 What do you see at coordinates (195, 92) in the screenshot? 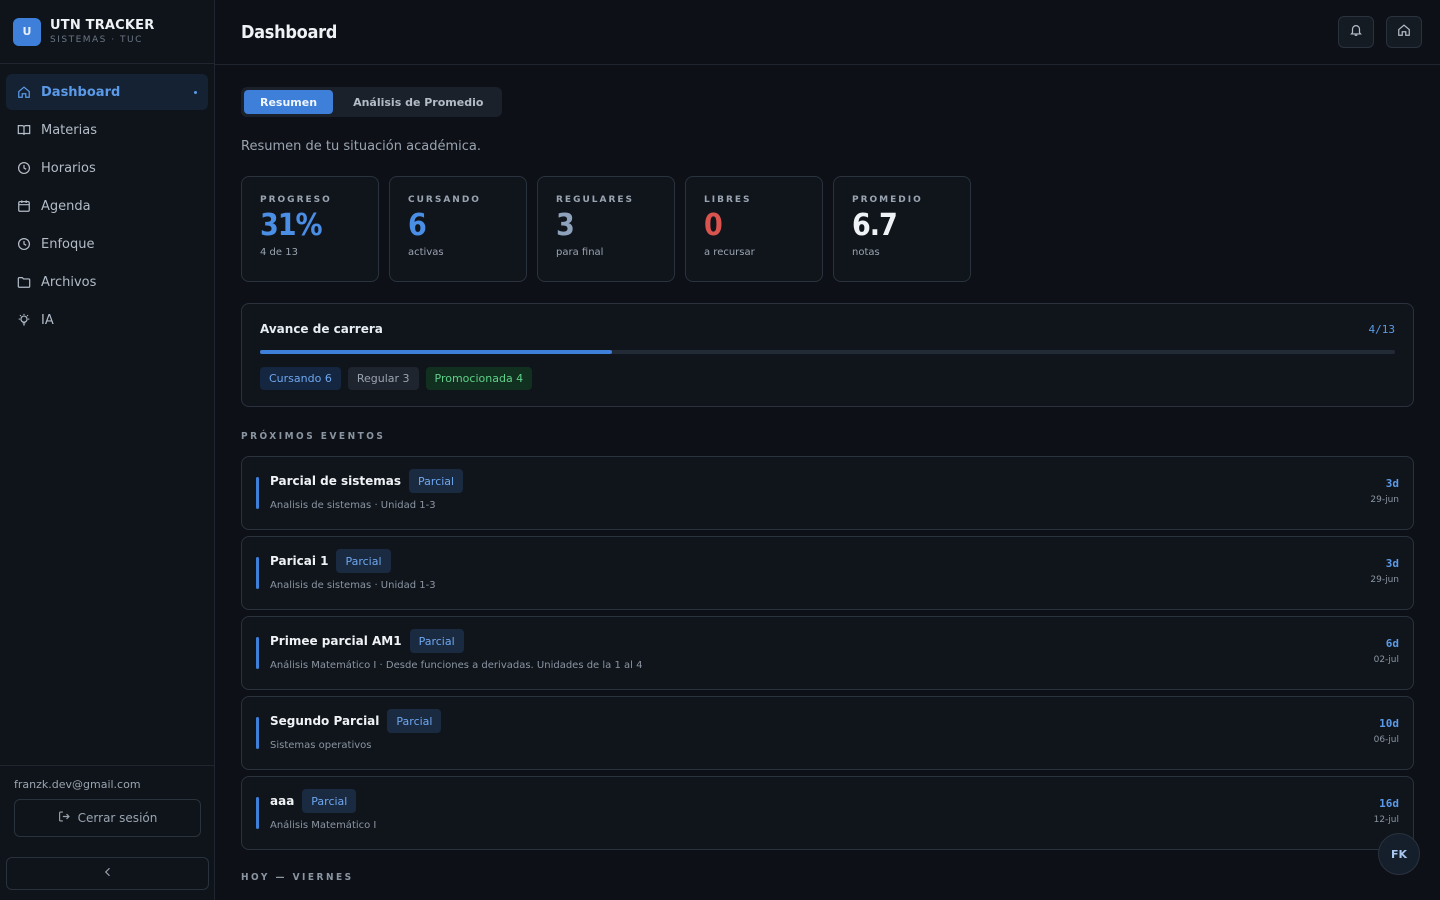
I see `active-indicator` at bounding box center [195, 92].